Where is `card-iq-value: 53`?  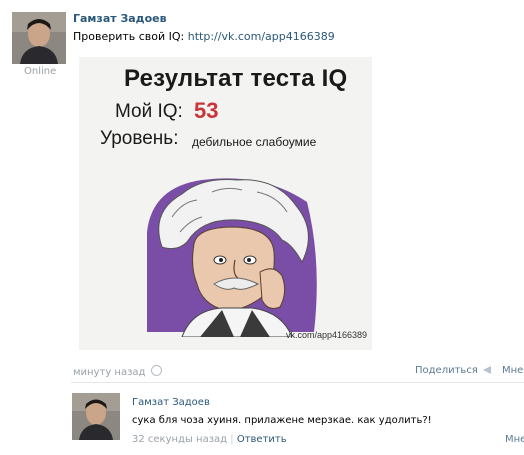 card-iq-value: 53 is located at coordinates (206, 110).